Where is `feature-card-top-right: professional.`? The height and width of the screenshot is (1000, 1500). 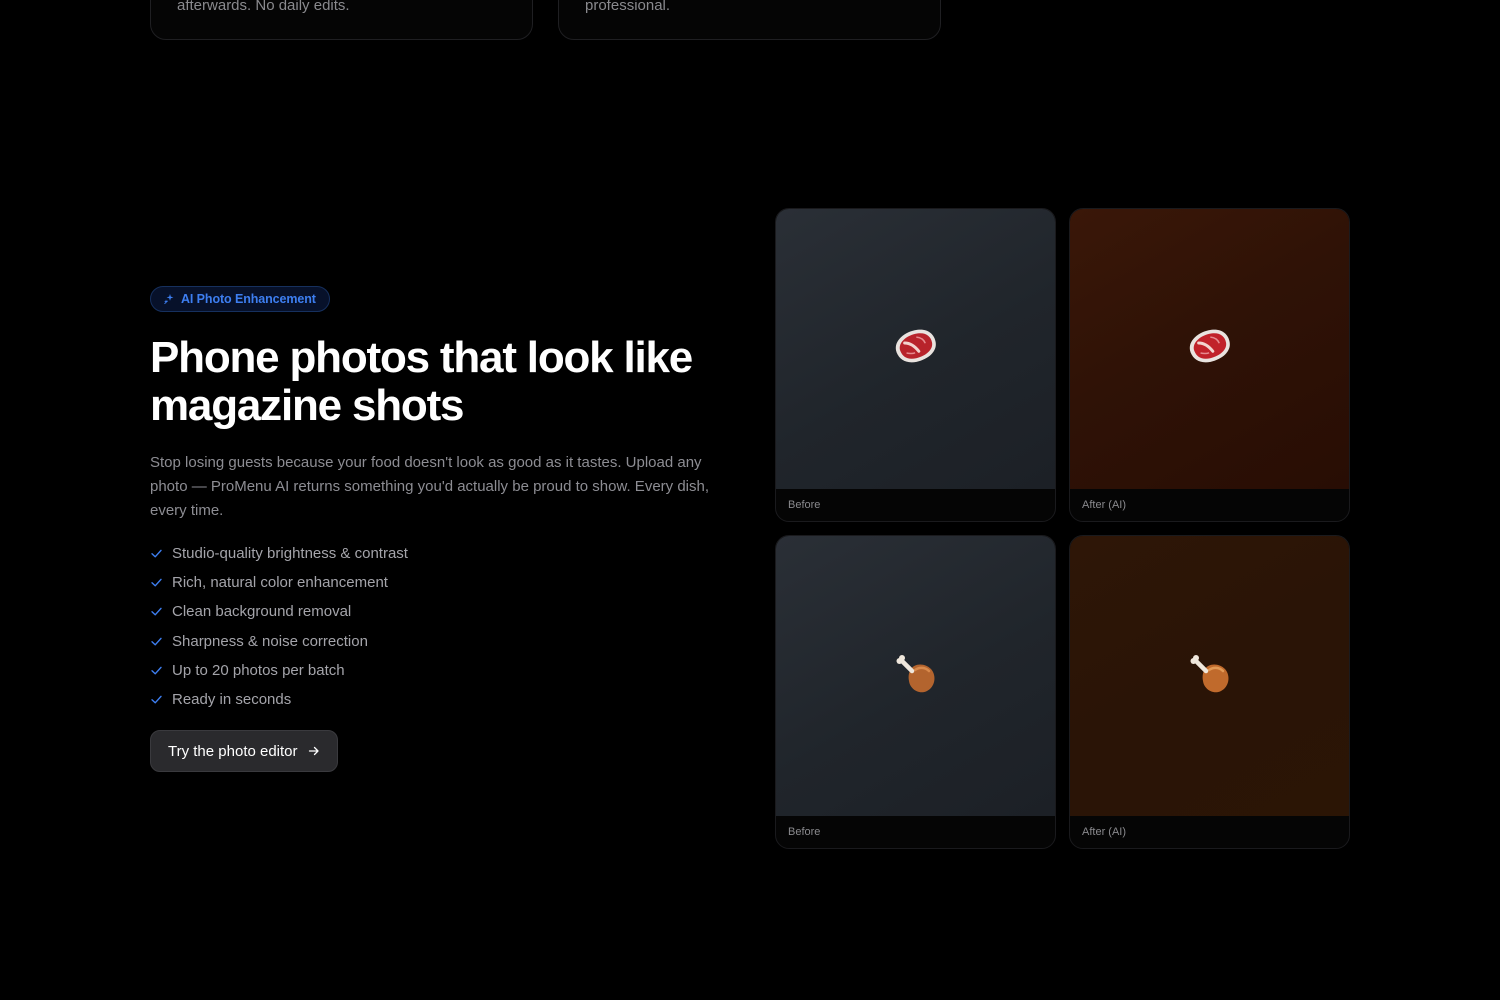
feature-card-top-right: professional. is located at coordinates (749, 20).